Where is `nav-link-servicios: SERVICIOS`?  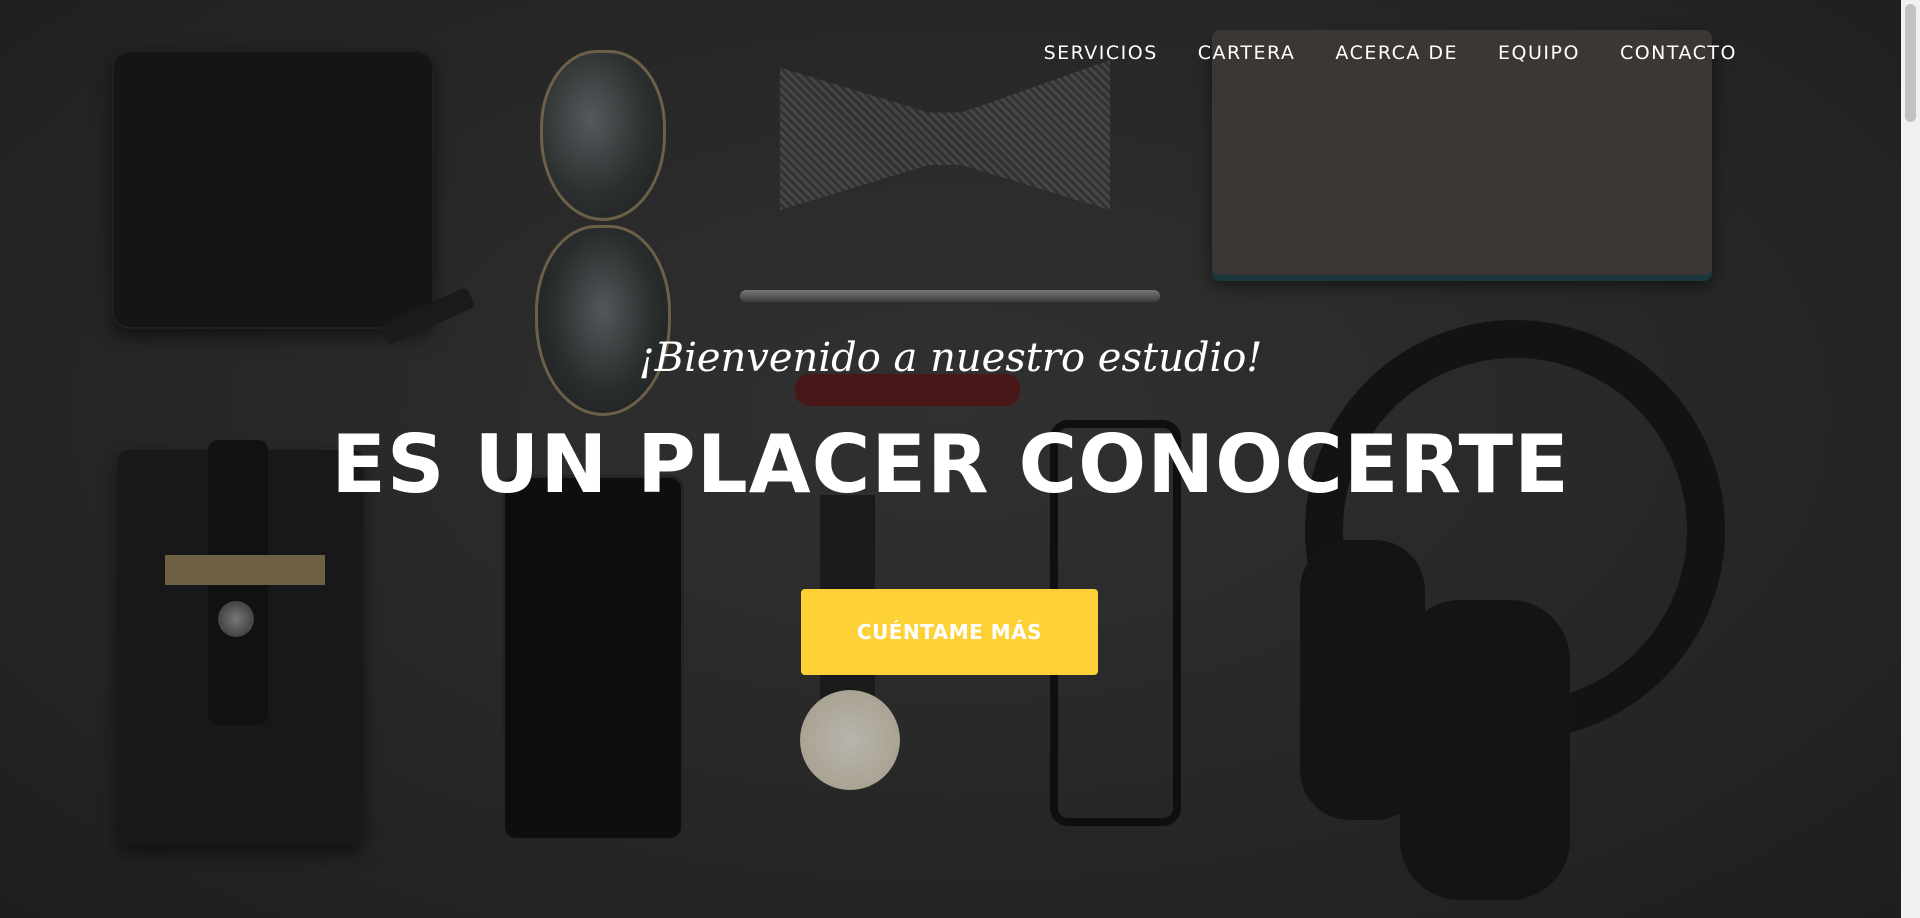 nav-link-servicios: SERVICIOS is located at coordinates (1101, 53).